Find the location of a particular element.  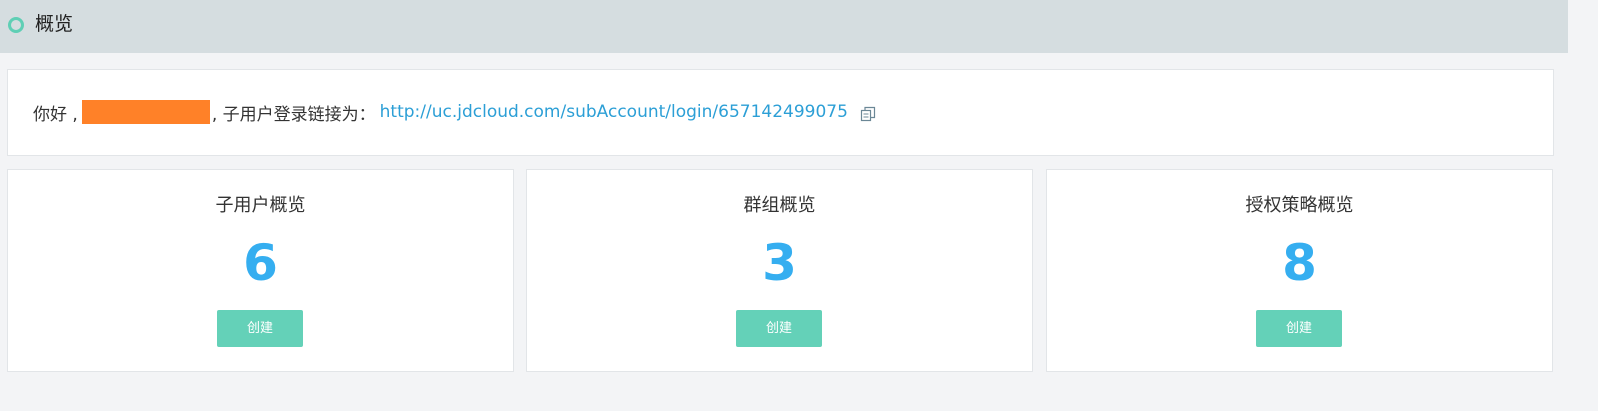

page-header: 概览 is located at coordinates (784, 26).